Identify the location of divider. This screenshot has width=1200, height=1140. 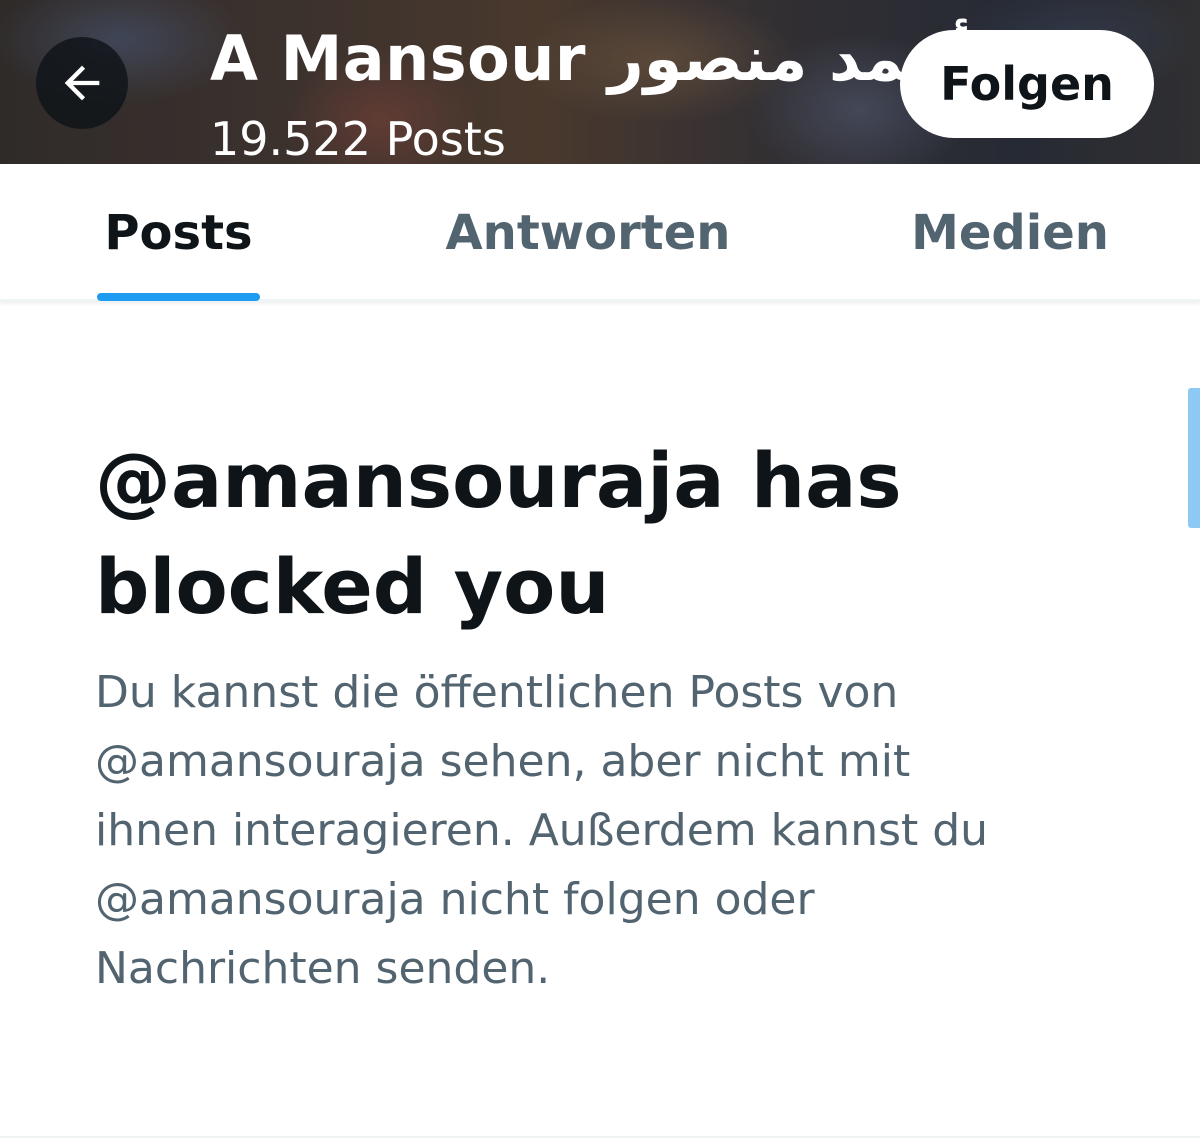
(600, 1137).